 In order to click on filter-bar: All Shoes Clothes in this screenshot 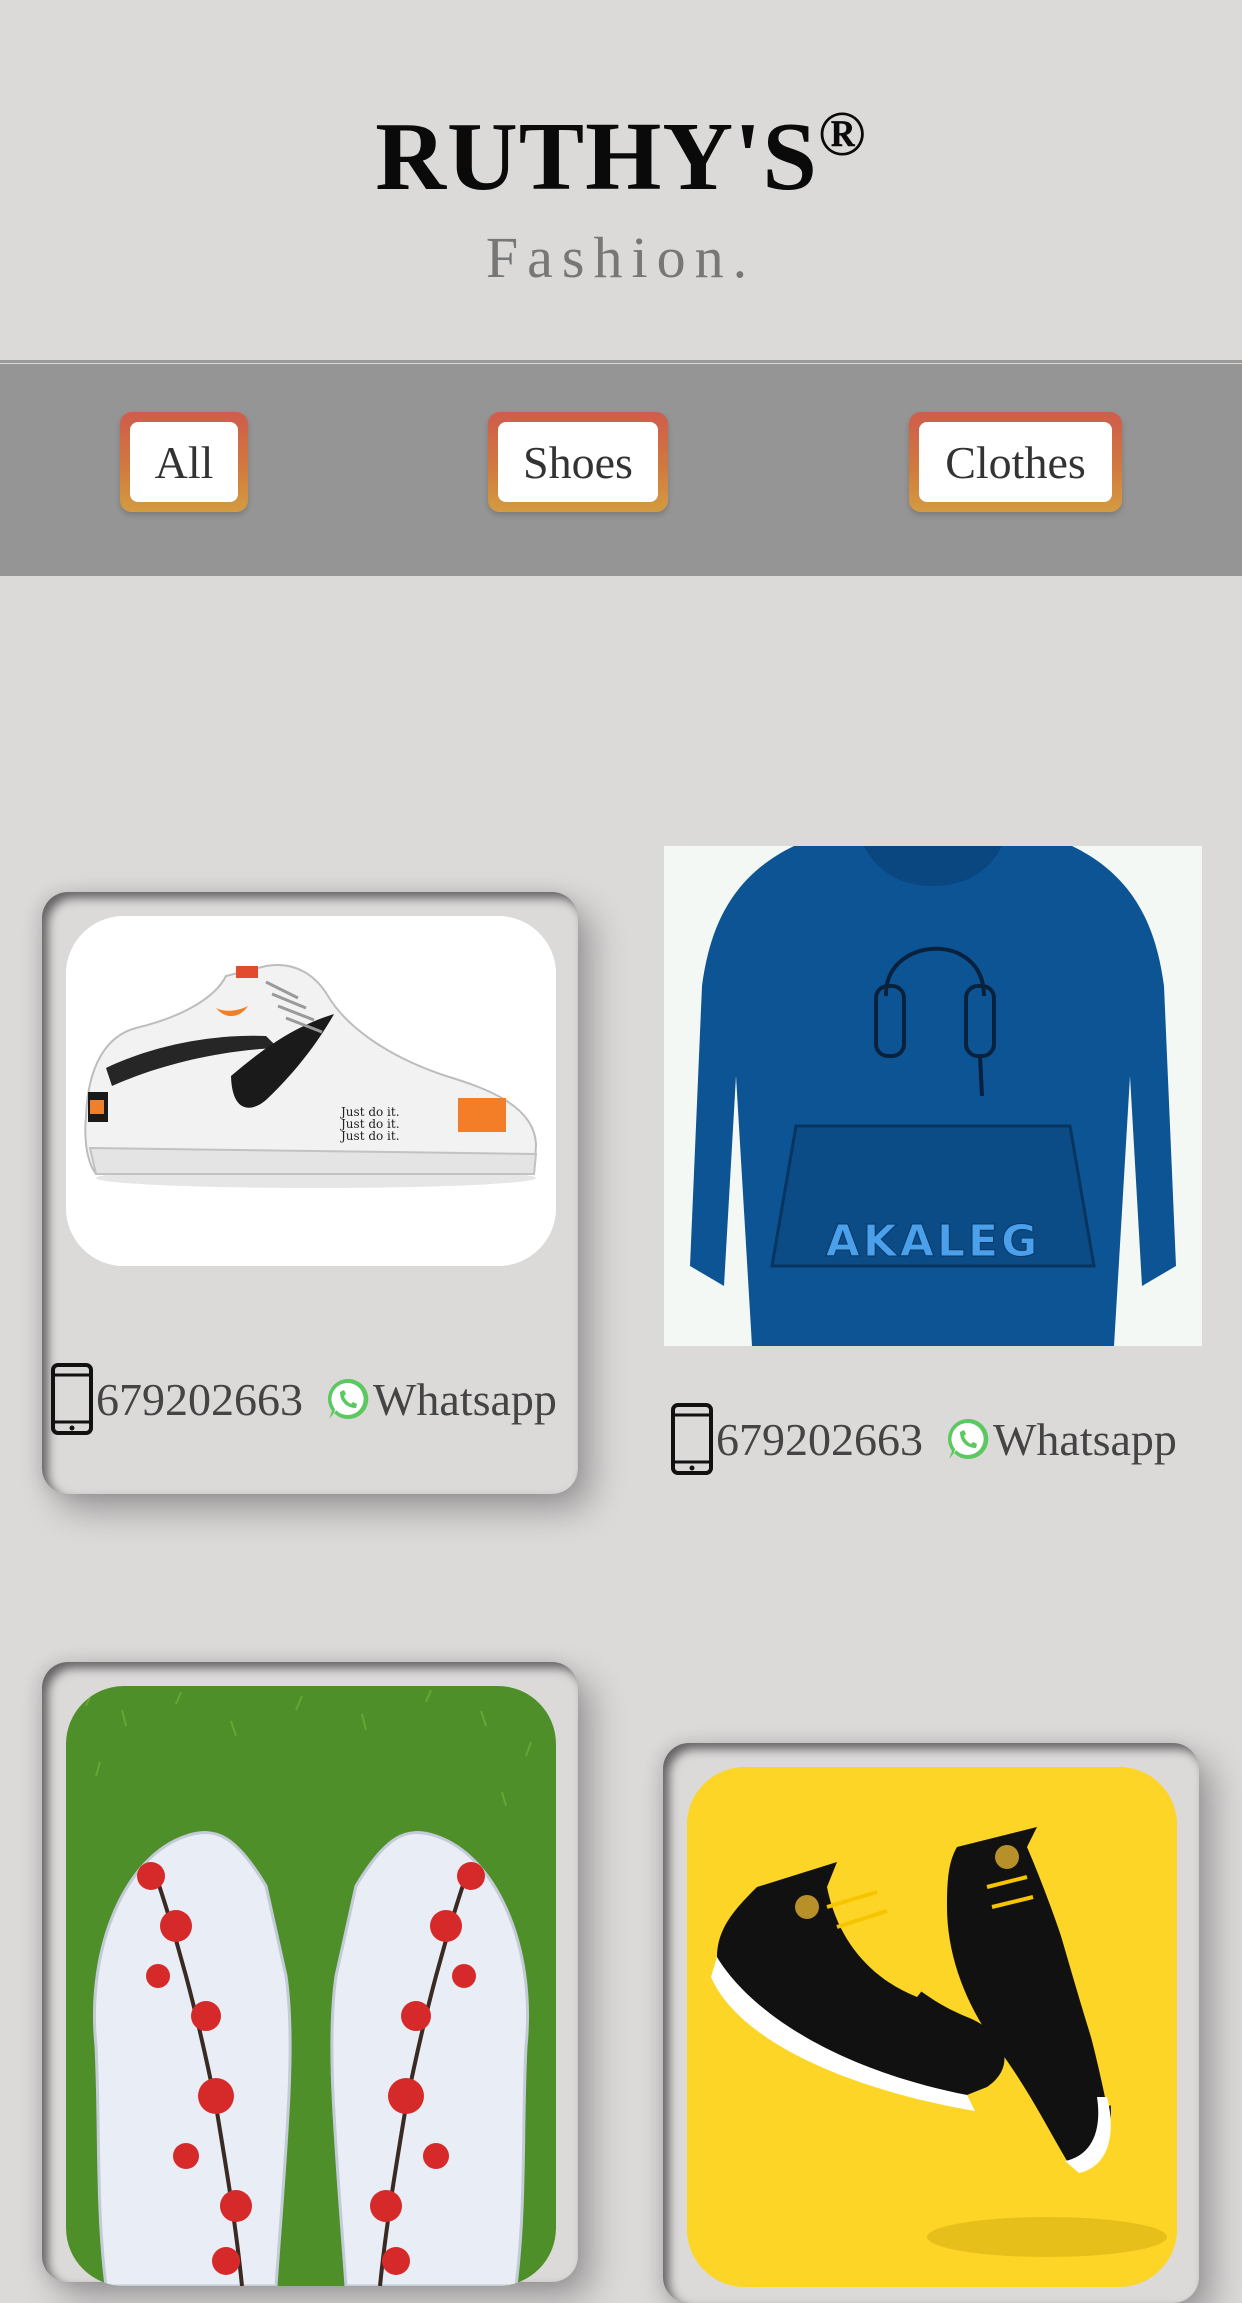, I will do `click(621, 470)`.